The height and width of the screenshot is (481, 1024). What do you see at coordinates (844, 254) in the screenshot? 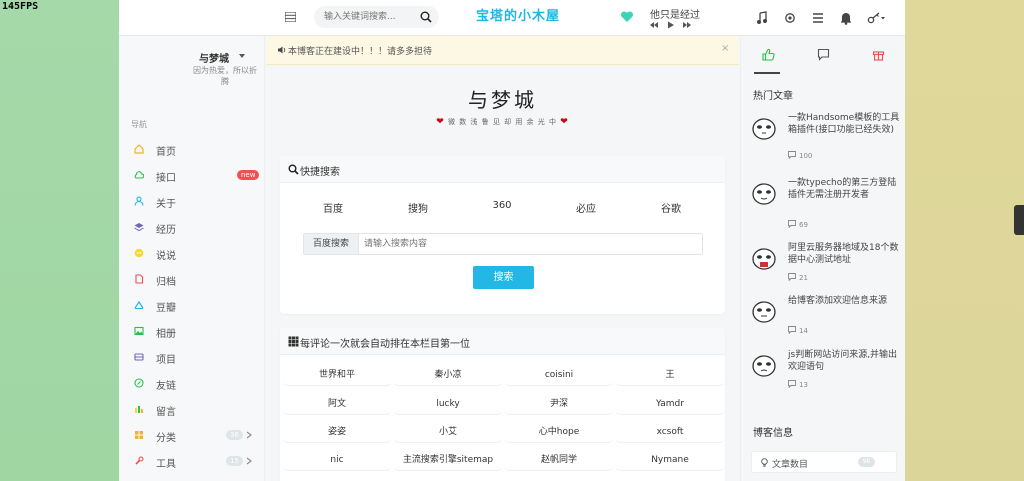
I see `hot-post-title: 阿里云服务器地域及18个数据中心测试地址` at bounding box center [844, 254].